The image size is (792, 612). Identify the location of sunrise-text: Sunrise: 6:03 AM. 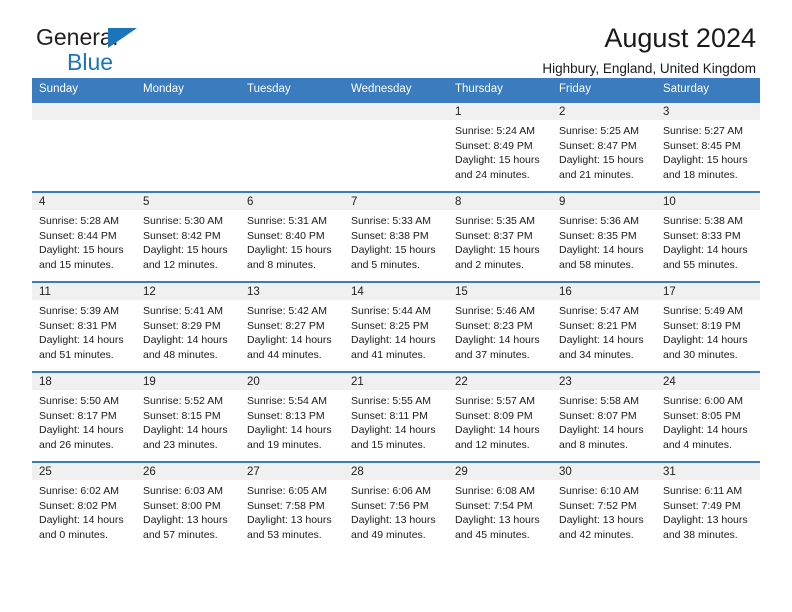
(183, 491).